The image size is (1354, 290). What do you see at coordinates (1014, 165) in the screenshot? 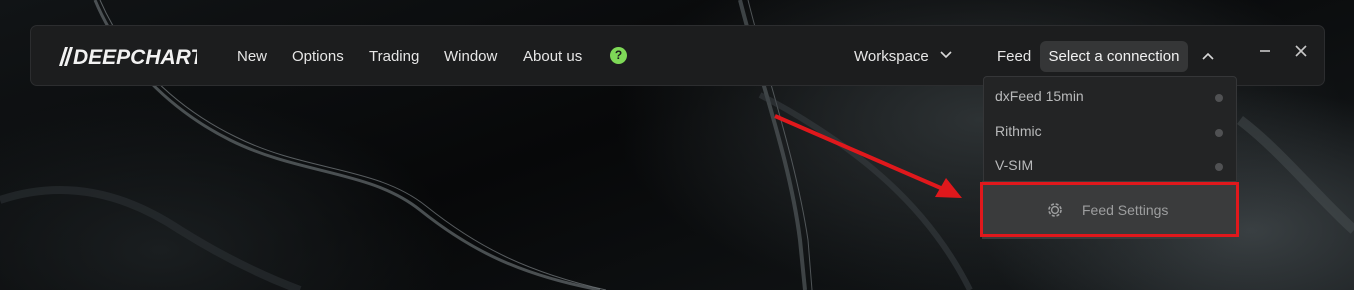
I see `connection-item-label: V-SIM` at bounding box center [1014, 165].